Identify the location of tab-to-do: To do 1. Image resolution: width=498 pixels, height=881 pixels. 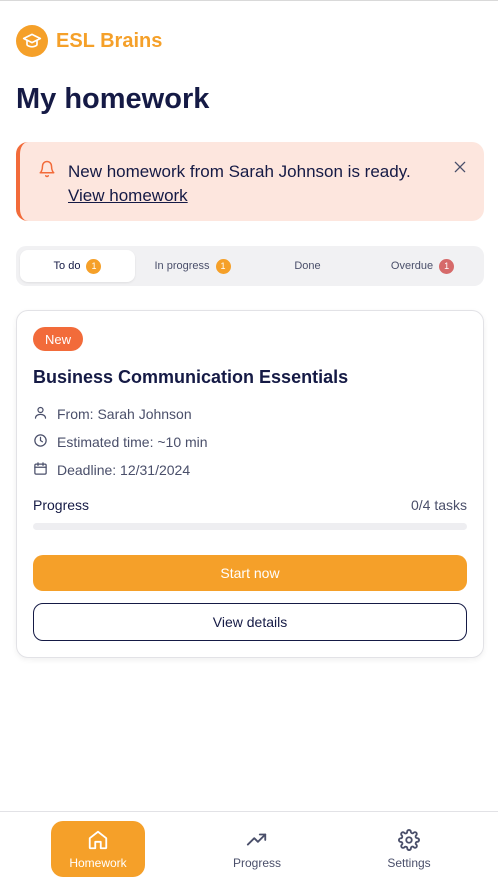
(77, 266).